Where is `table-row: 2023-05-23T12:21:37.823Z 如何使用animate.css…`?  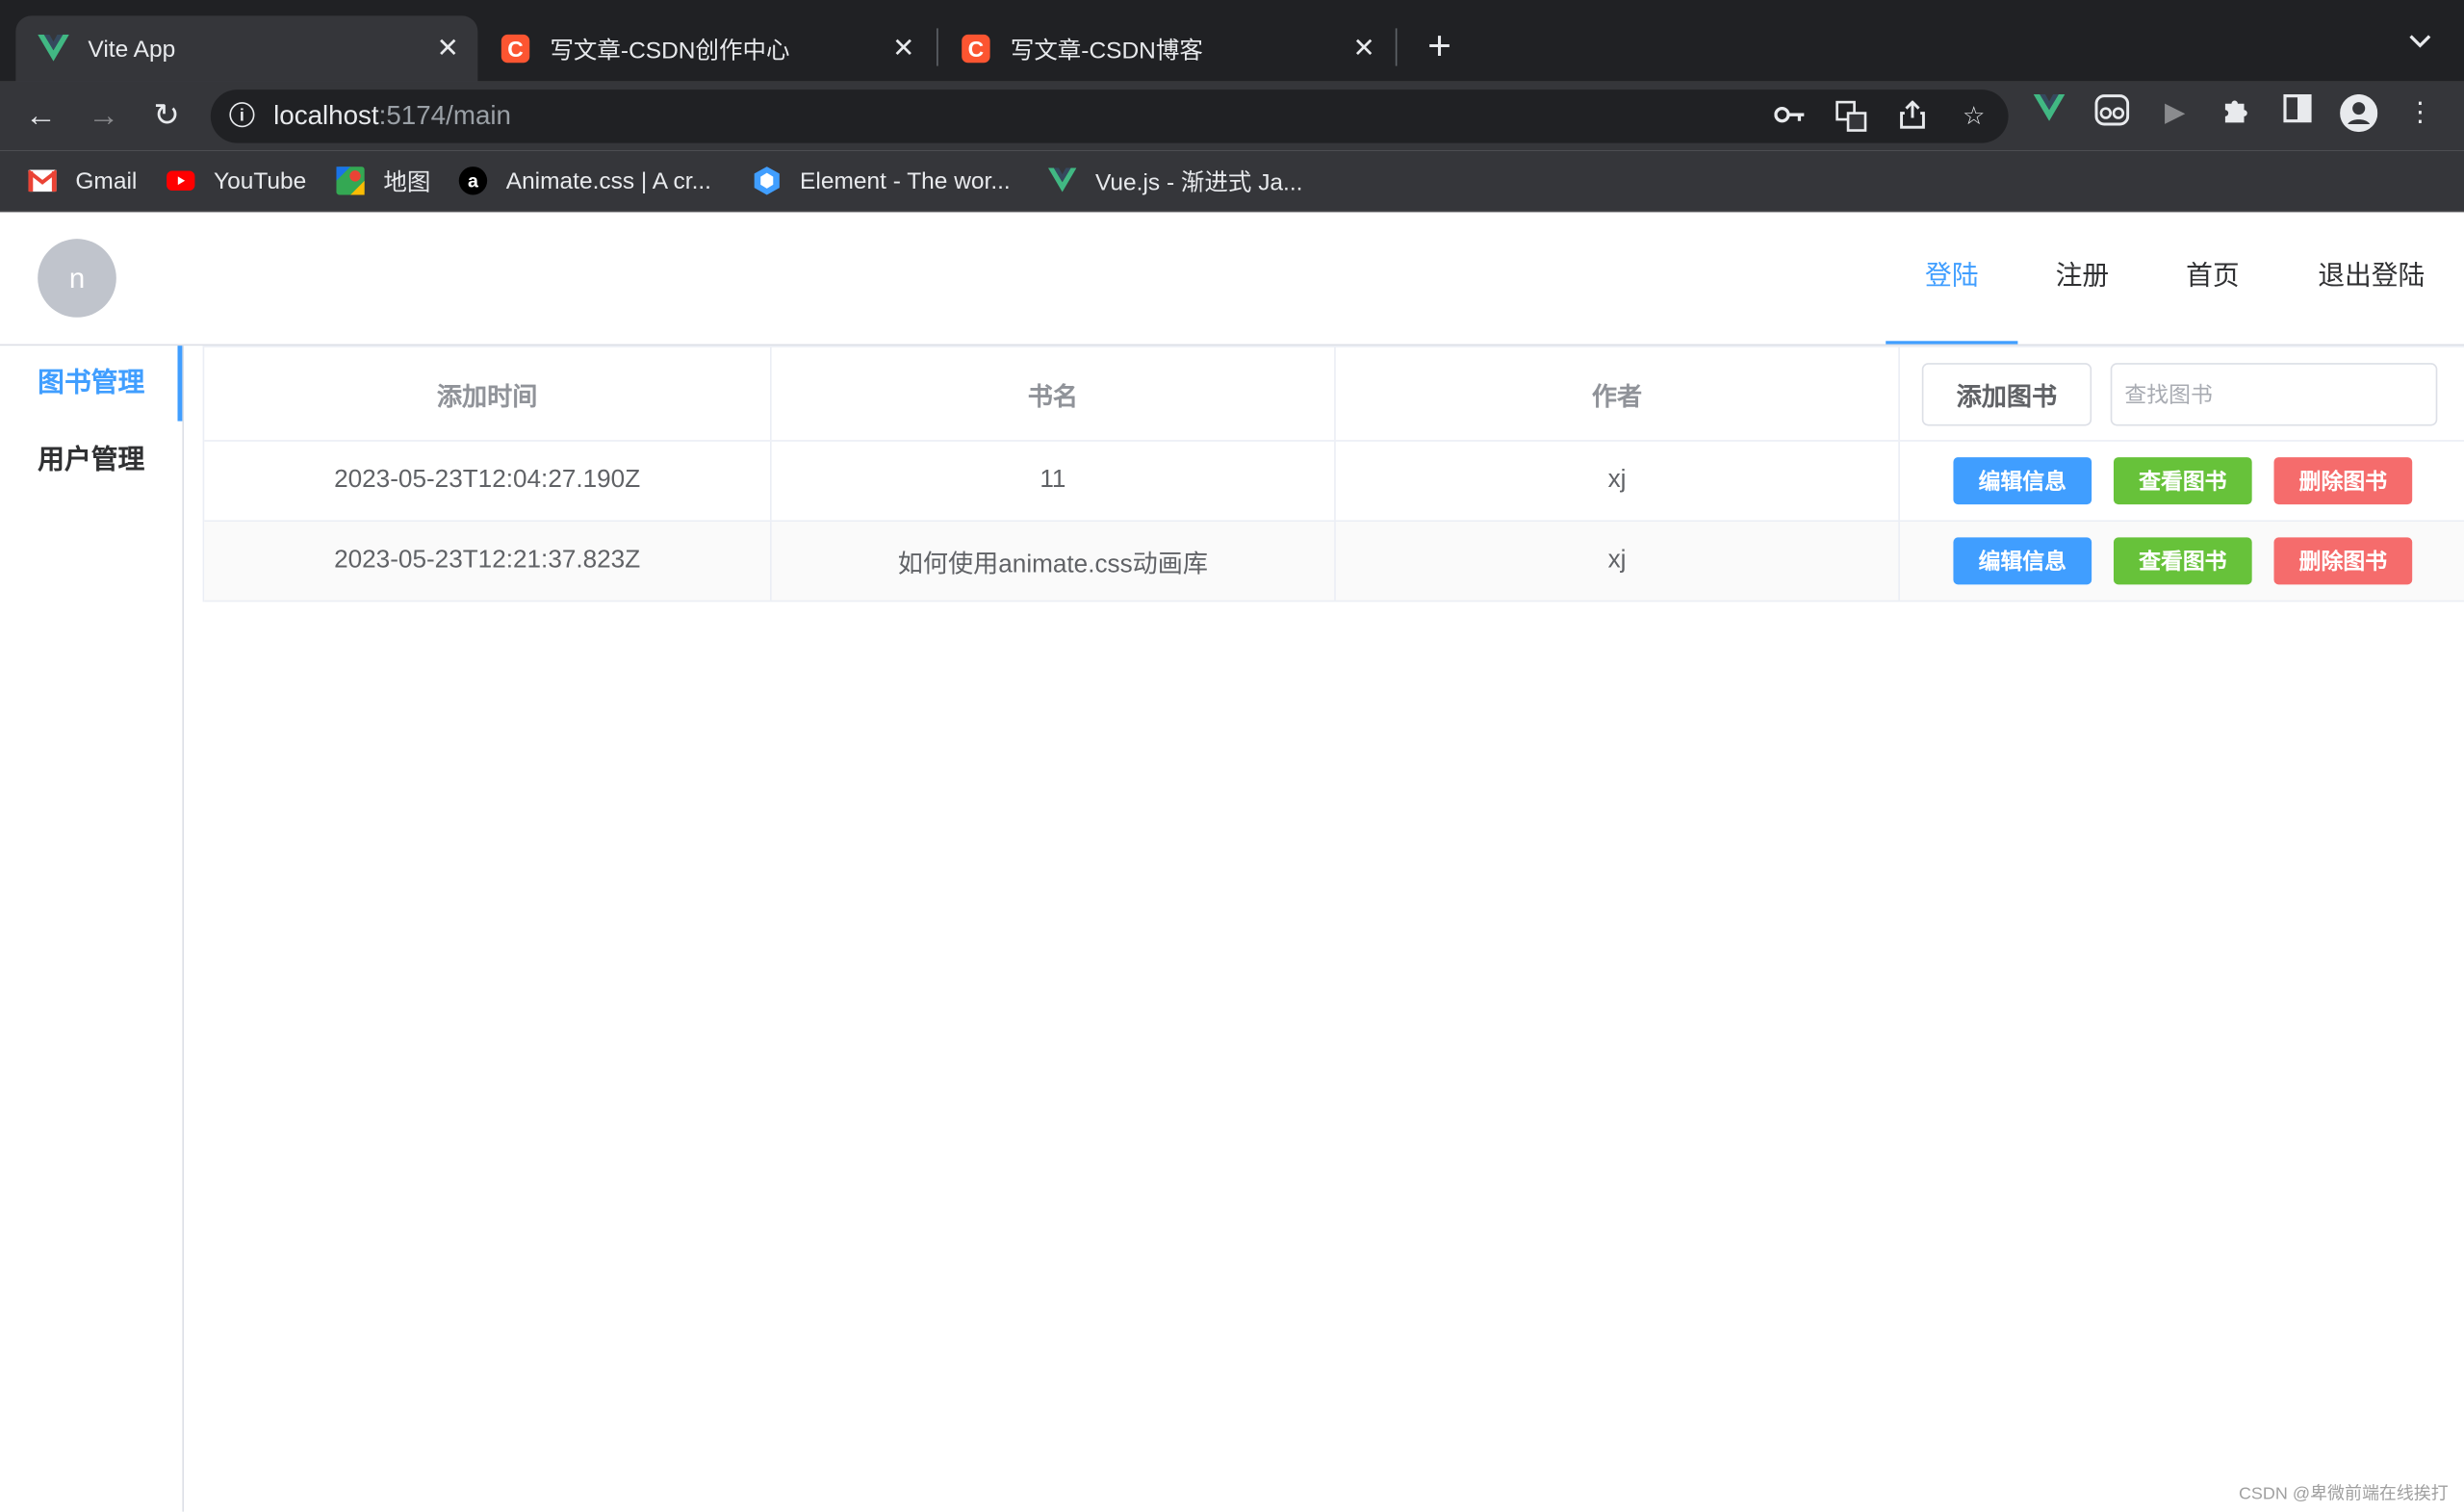
table-row: 2023-05-23T12:21:37.823Z 如何使用animate.css… is located at coordinates (1334, 562).